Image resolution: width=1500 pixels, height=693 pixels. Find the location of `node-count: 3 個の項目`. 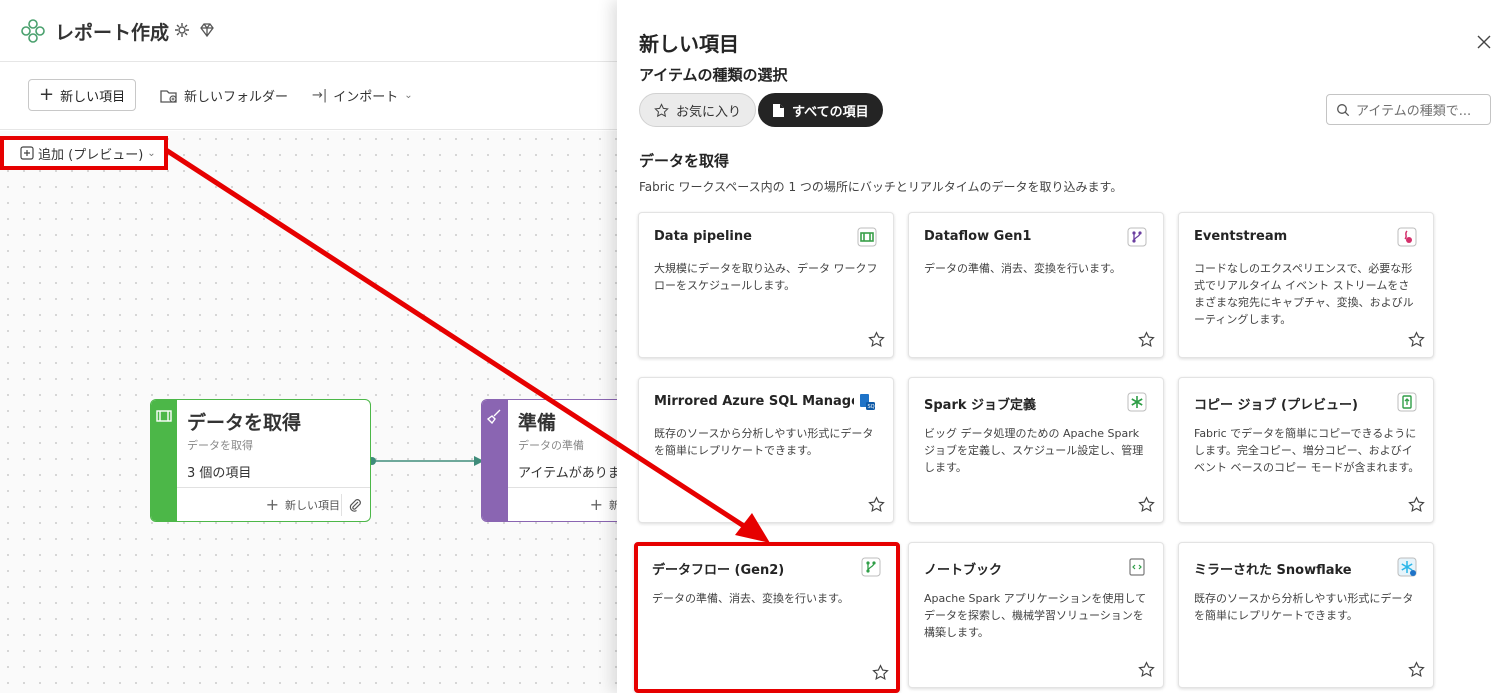

node-count: 3 個の項目 is located at coordinates (219, 473).